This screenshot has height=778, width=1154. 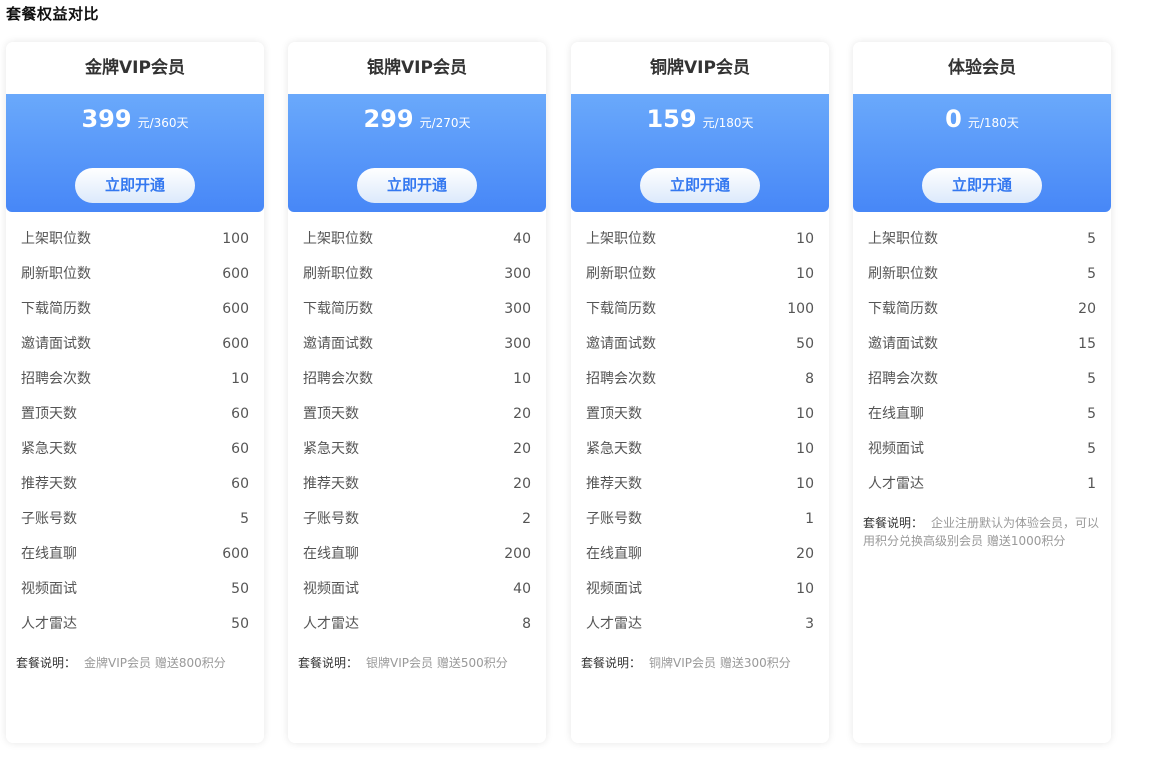 I want to click on feature-row: 人才雷达 50, so click(x=135, y=624).